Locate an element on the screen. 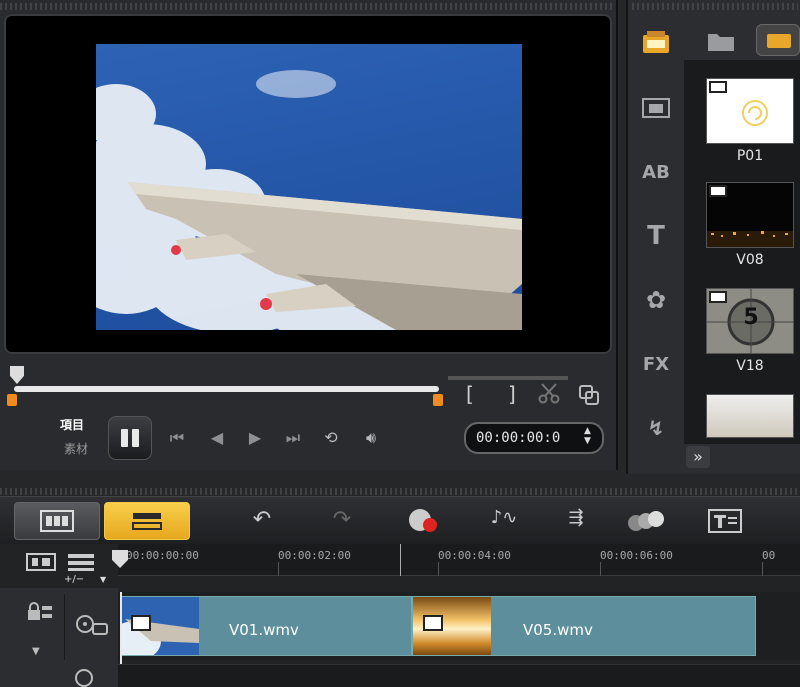 The image size is (800, 687). chapter-list-icon is located at coordinates (81, 562).